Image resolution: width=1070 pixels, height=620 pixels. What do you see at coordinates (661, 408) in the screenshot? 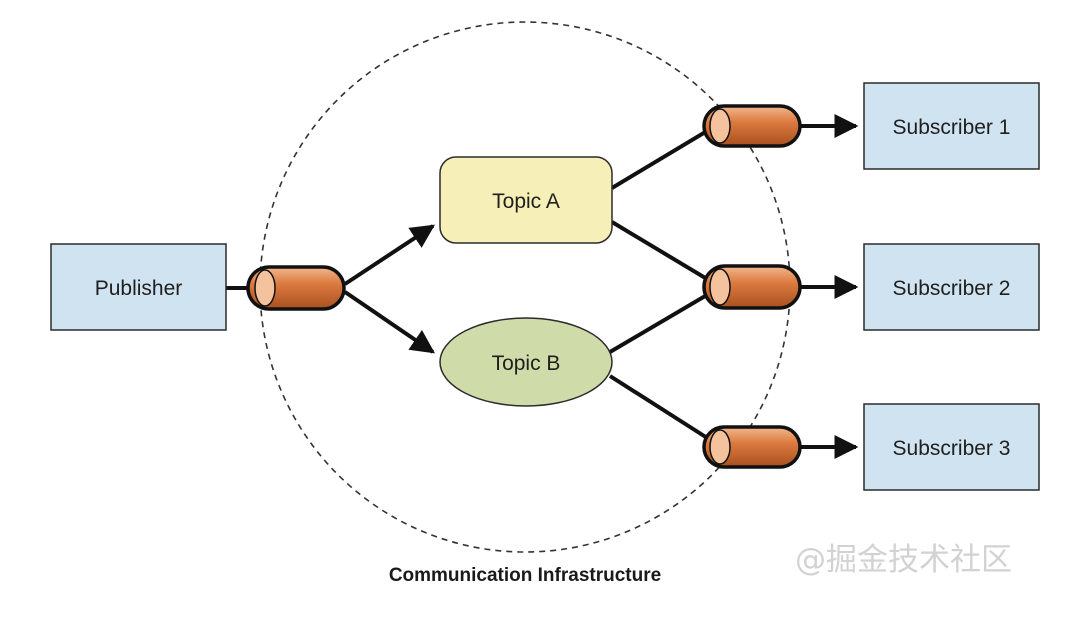
I see `topic-b-to-channel-3-line` at bounding box center [661, 408].